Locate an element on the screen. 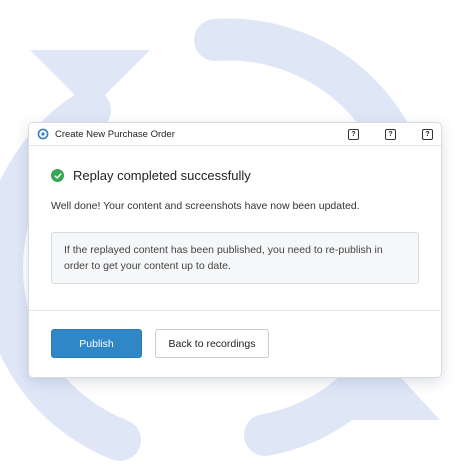 The image size is (474, 476). dialog-divider is located at coordinates (235, 310).